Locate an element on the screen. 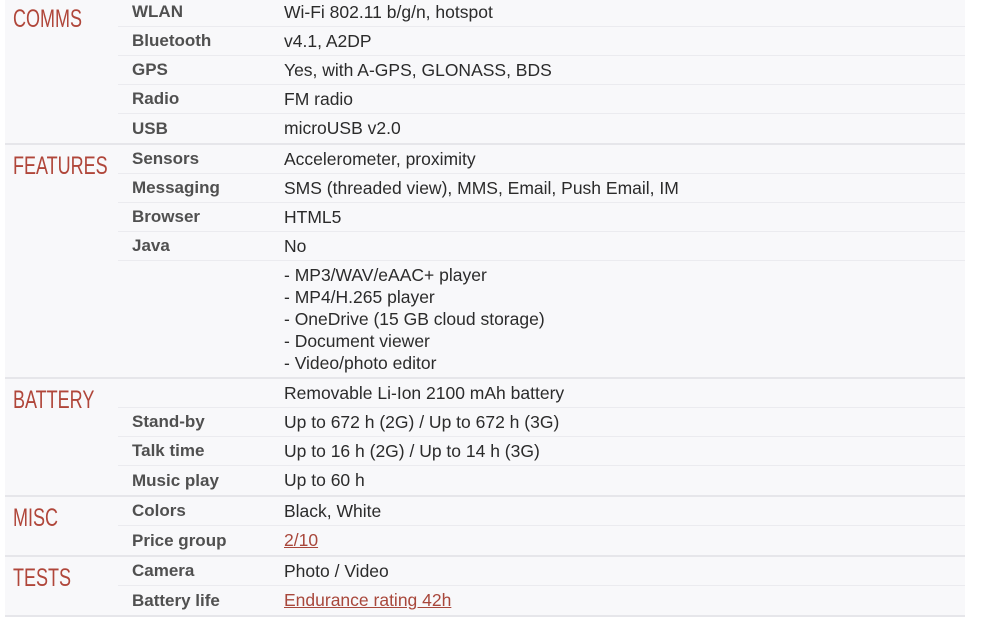 The height and width of the screenshot is (620, 1000). spec-value: Wi-Fi 802.11 b/g/n, hotspot is located at coordinates (388, 11).